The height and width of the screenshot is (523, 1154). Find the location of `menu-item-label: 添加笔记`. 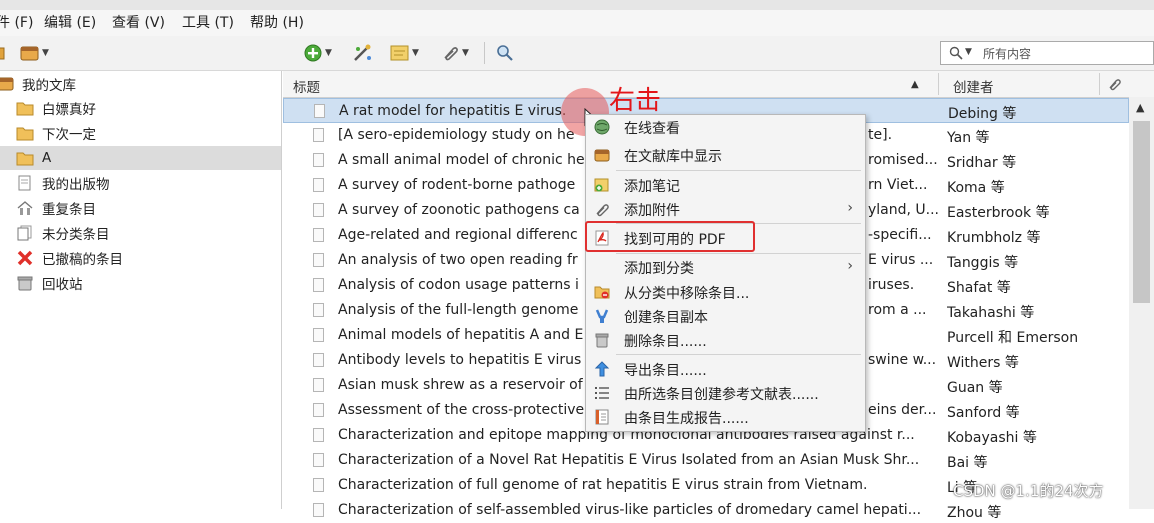

menu-item-label: 添加笔记 is located at coordinates (652, 187).